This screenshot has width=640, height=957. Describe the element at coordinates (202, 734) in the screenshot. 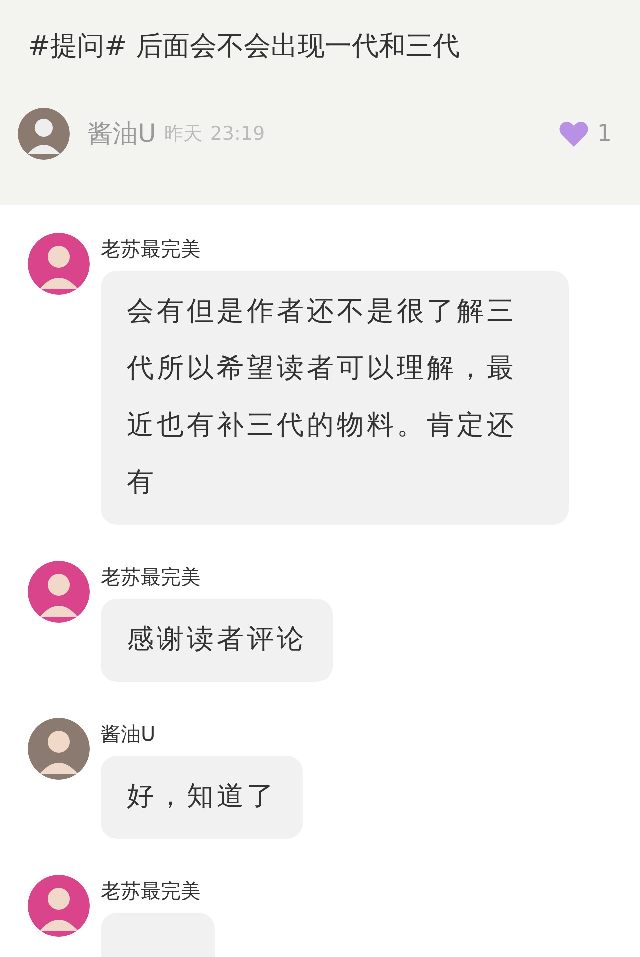

I see `commenter-name: 酱油U` at that location.